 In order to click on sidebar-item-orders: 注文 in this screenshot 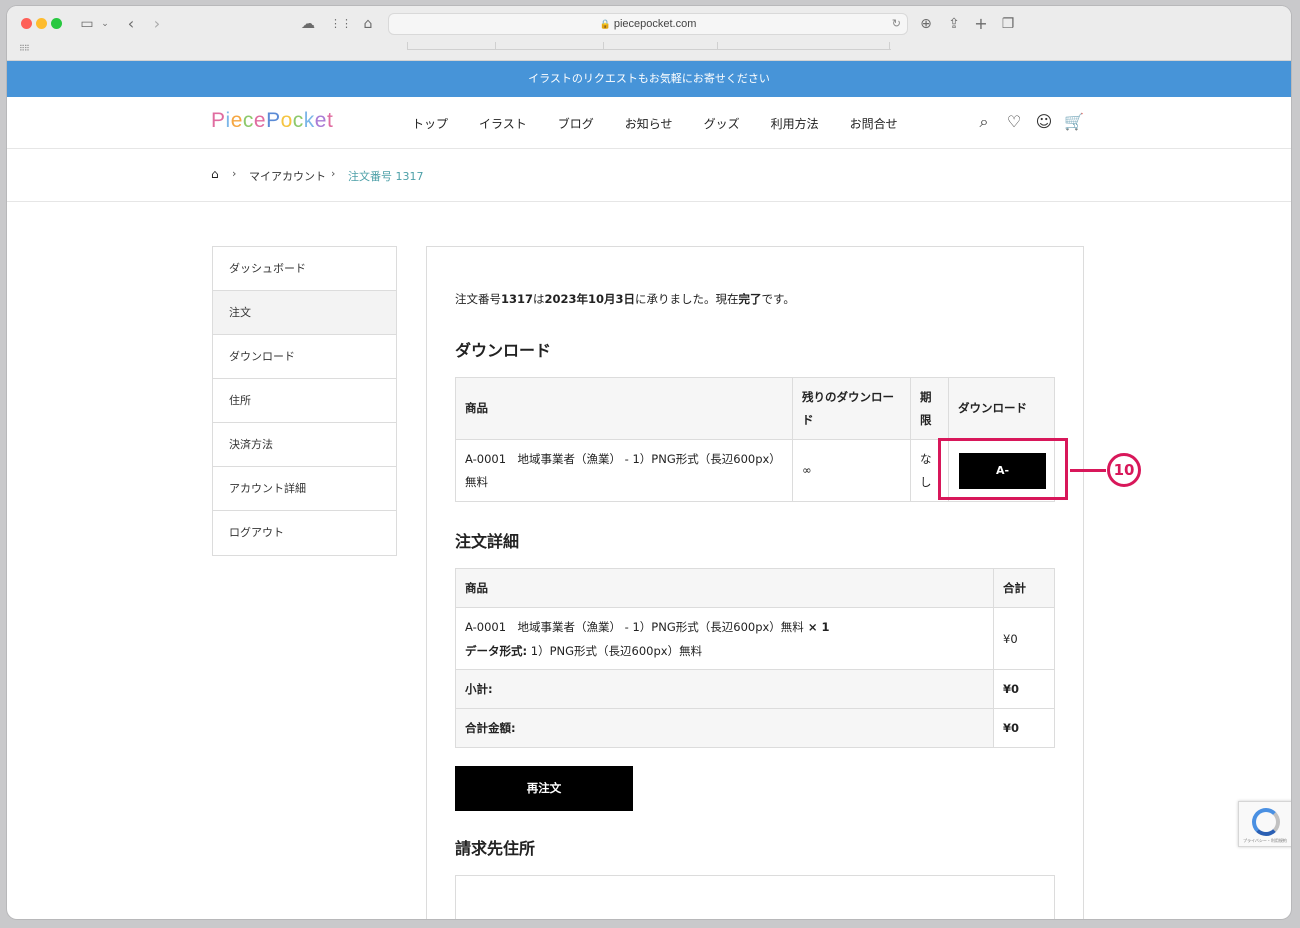, I will do `click(304, 313)`.